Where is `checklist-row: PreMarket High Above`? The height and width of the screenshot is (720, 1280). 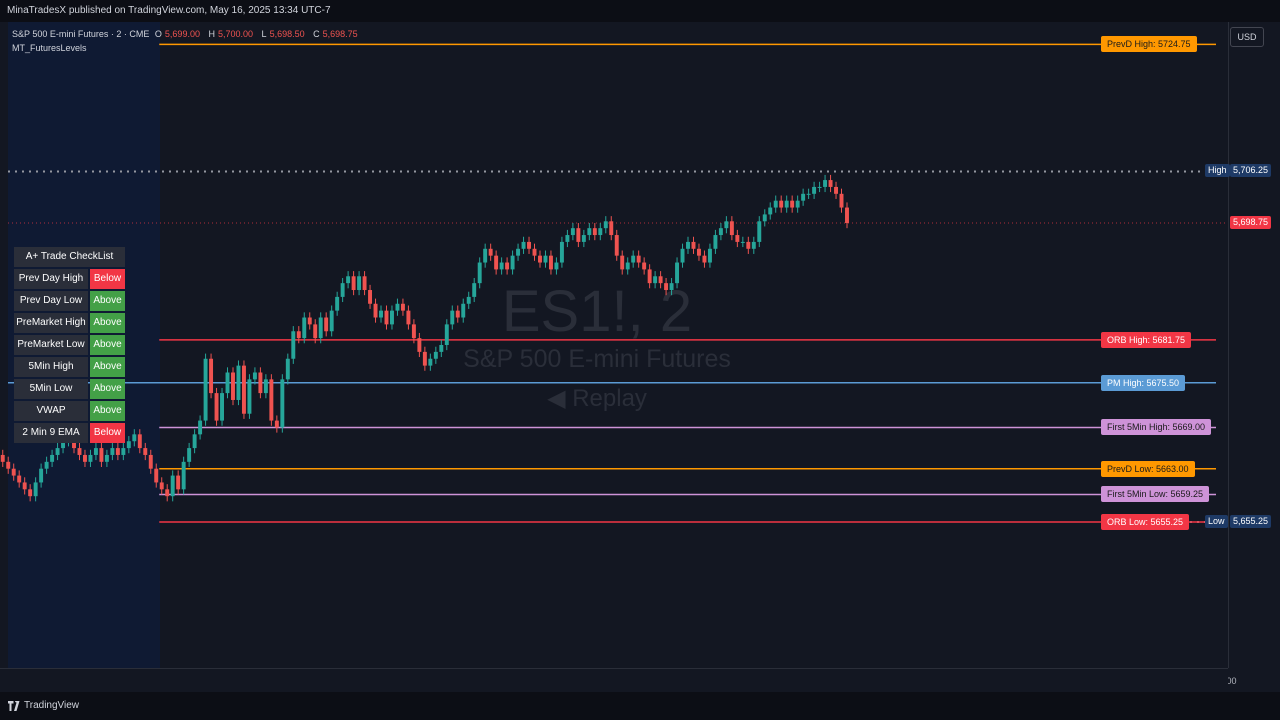
checklist-row: PreMarket High Above is located at coordinates (69, 323).